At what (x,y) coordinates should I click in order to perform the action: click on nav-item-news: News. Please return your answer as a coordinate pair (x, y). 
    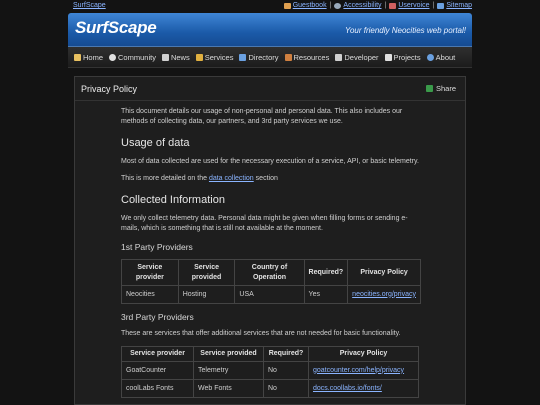
    Looking at the image, I should click on (175, 57).